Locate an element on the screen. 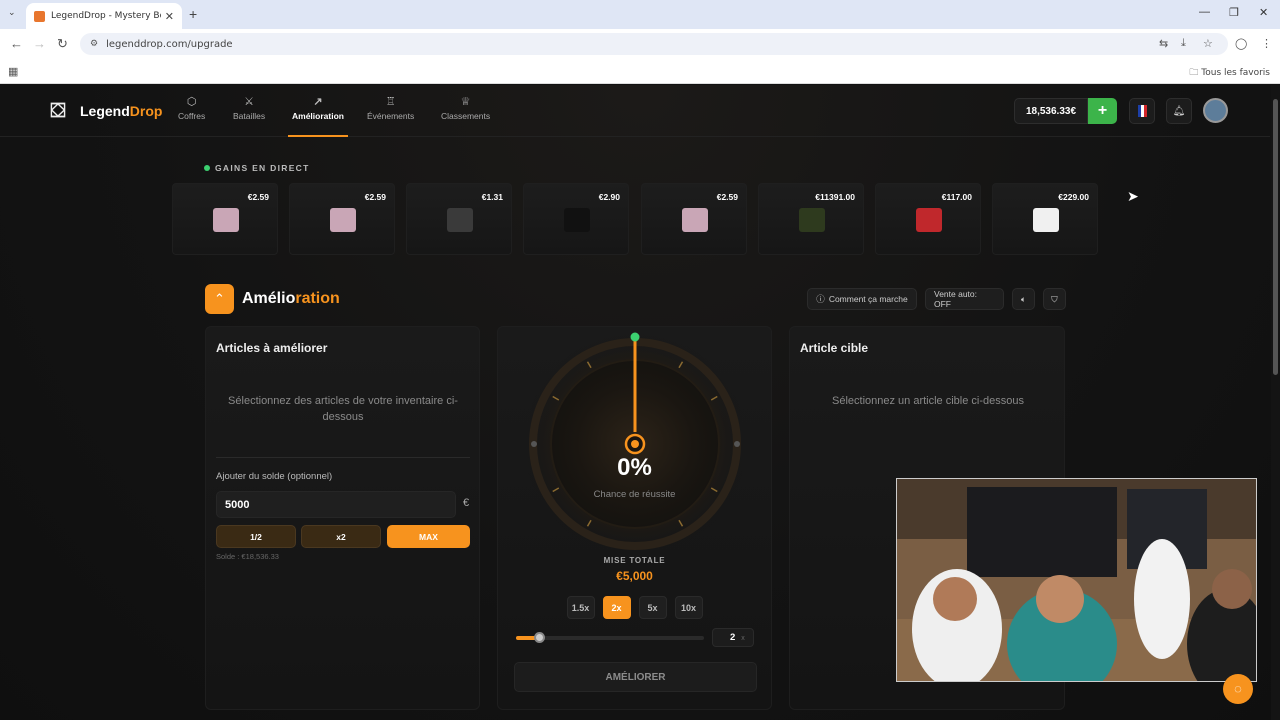 This screenshot has height=720, width=1280. total-bet-label: MISE TOTALE is located at coordinates (634, 560).